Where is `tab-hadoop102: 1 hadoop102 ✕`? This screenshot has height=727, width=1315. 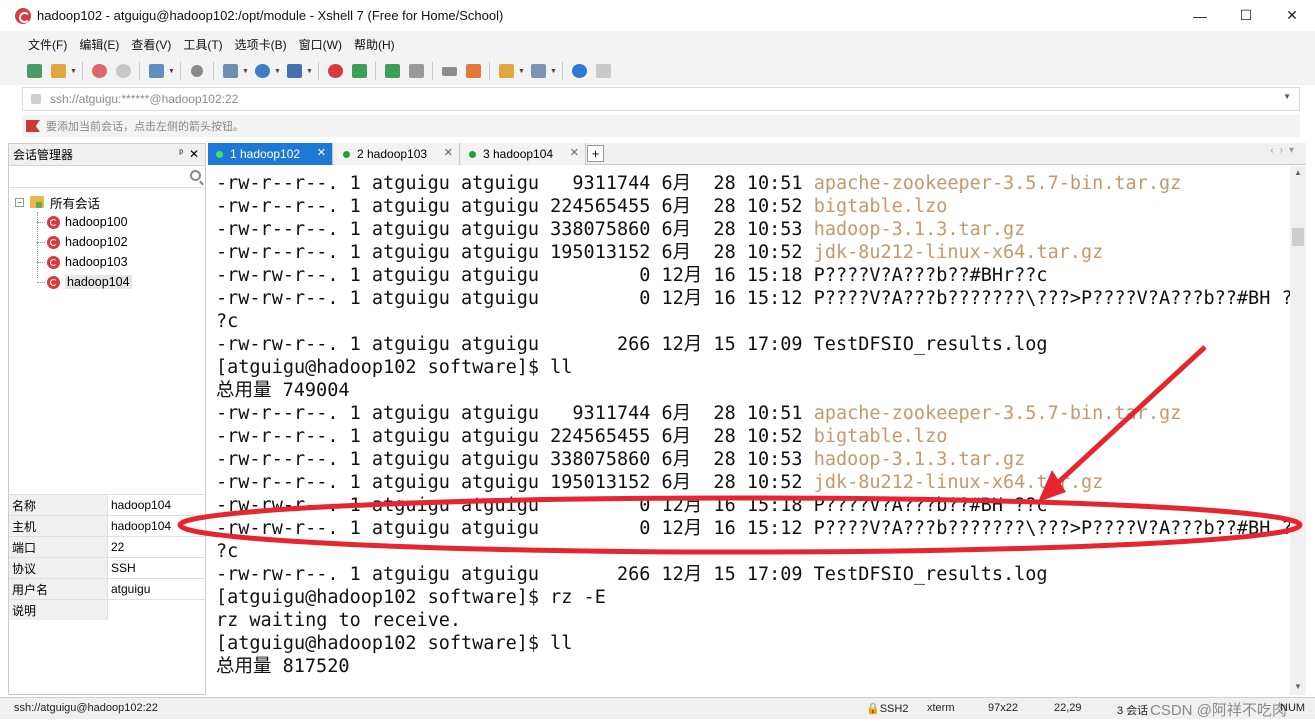
tab-hadoop102: 1 hadoop102 ✕ is located at coordinates (270, 154).